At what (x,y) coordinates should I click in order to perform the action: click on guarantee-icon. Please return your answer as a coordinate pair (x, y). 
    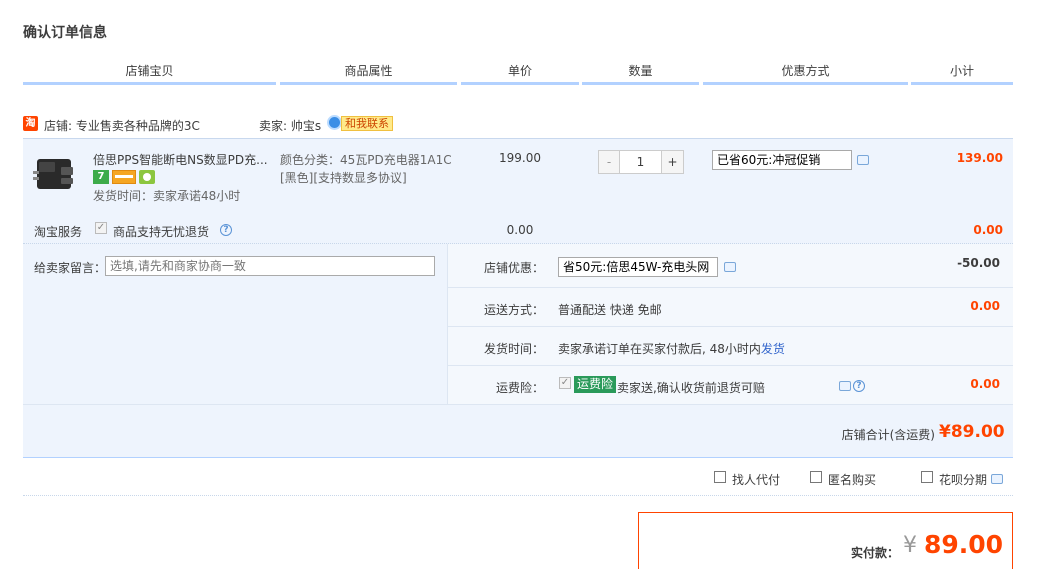
    Looking at the image, I should click on (147, 177).